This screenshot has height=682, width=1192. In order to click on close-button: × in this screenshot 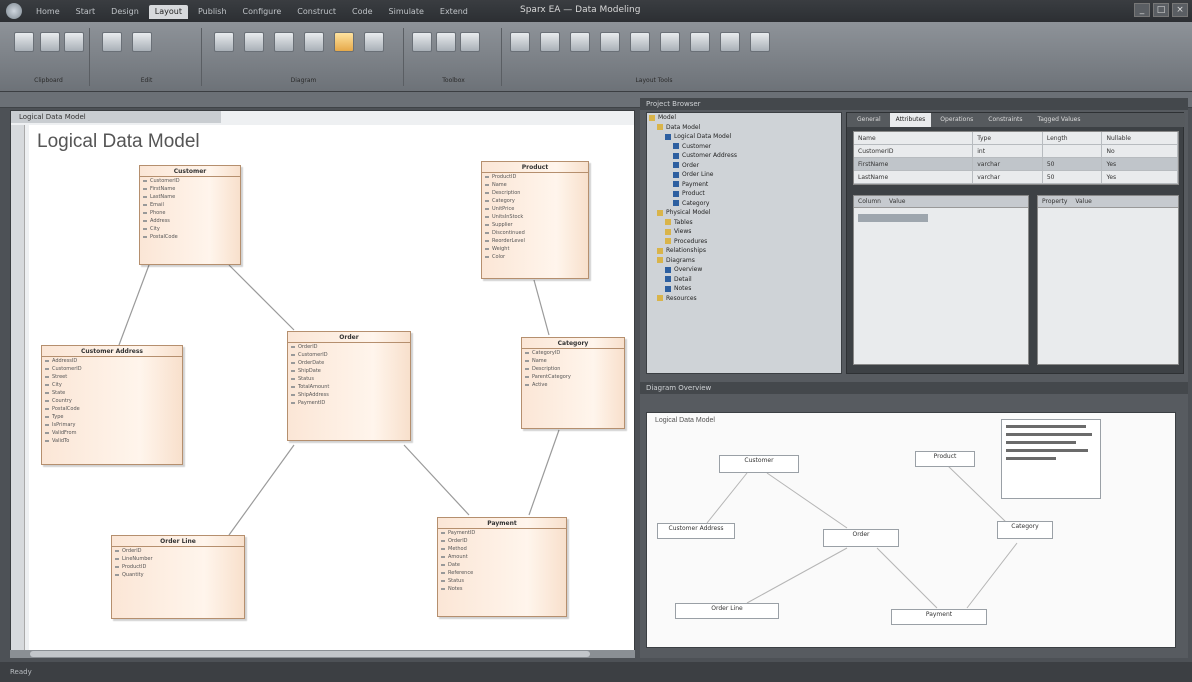, I will do `click(1180, 10)`.